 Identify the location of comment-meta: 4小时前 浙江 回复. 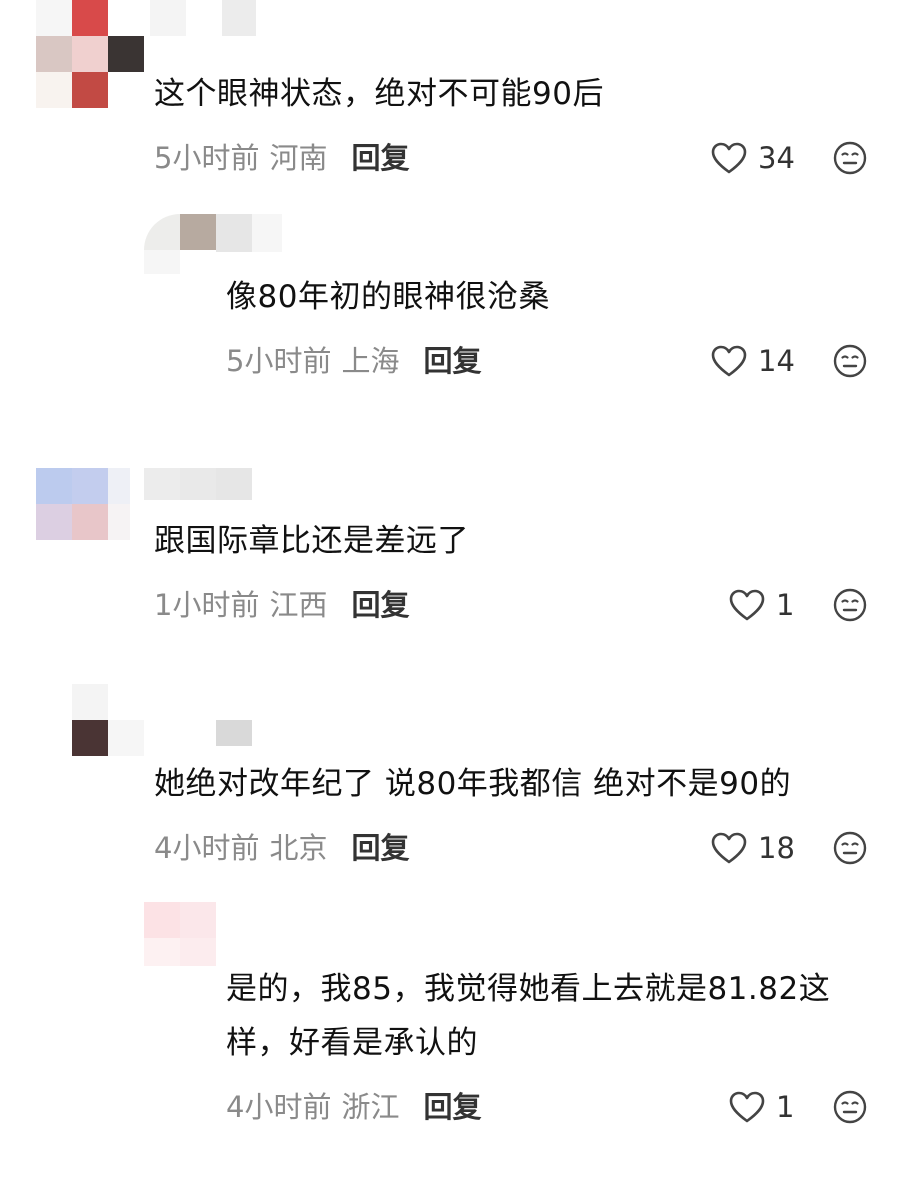
(353, 1107).